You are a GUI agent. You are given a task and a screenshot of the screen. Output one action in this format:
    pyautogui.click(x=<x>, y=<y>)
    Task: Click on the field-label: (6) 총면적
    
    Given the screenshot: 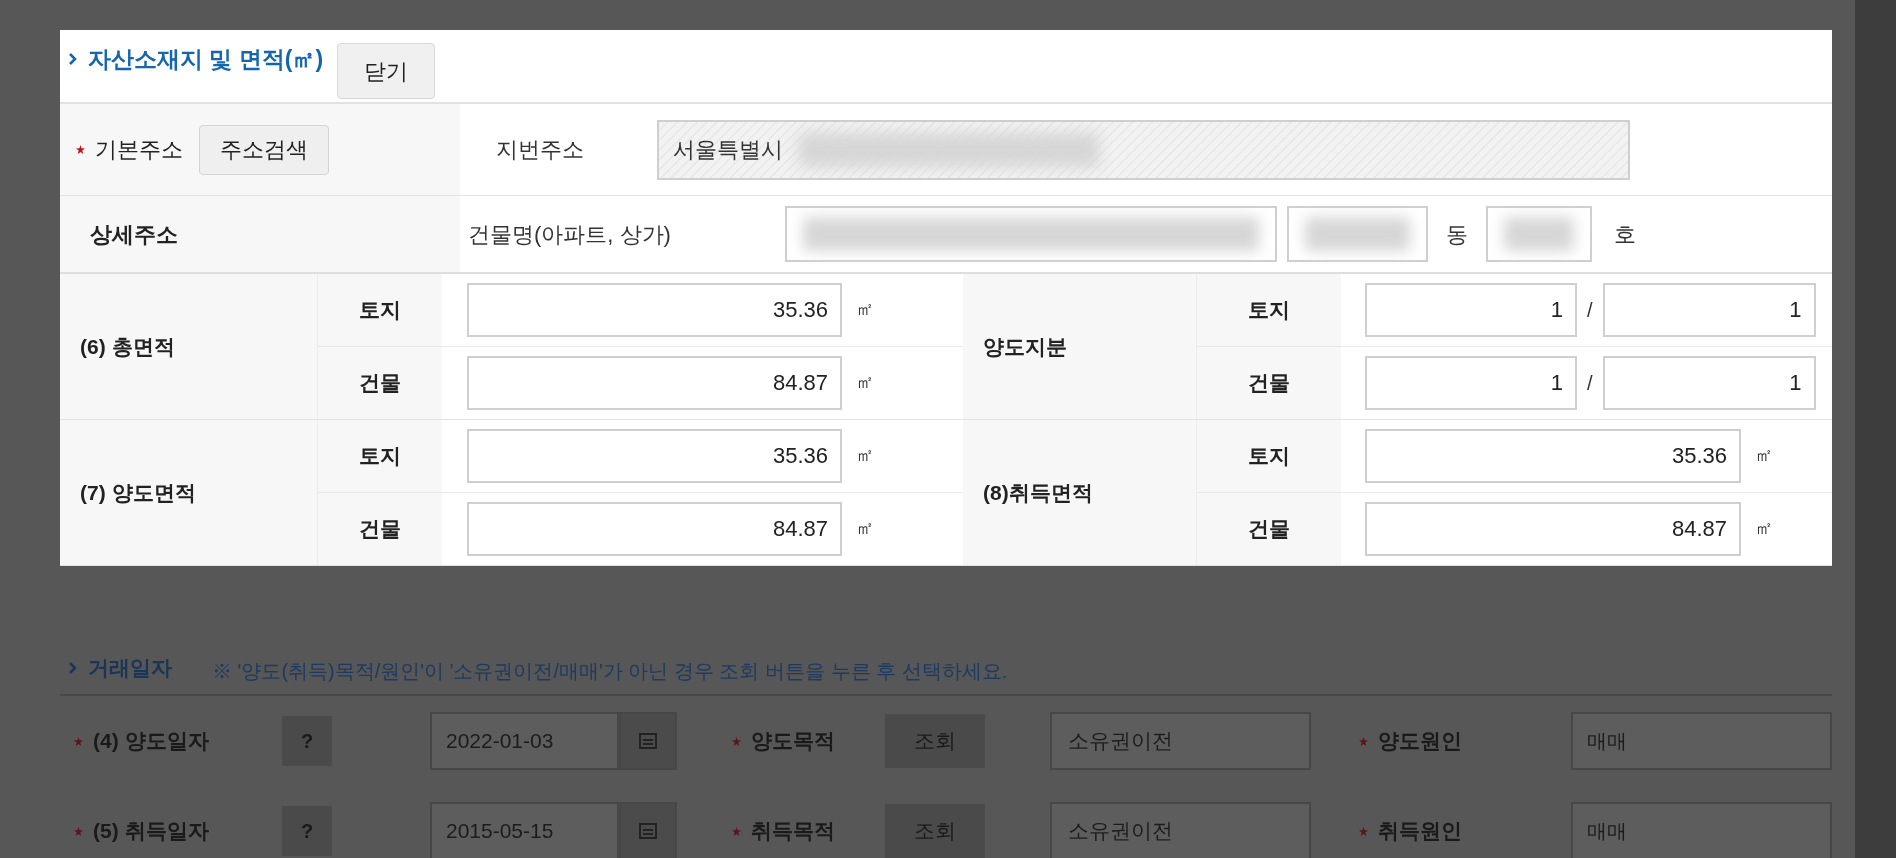 What is the action you would take?
    pyautogui.click(x=127, y=346)
    